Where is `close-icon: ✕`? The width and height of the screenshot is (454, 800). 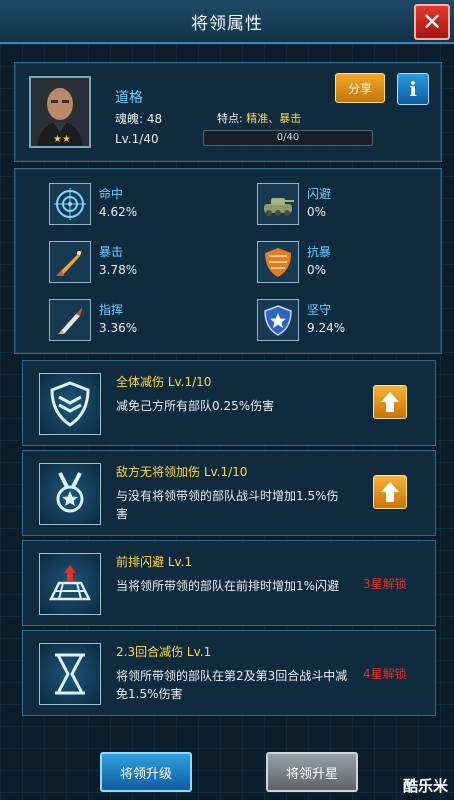
close-icon: ✕ is located at coordinates (432, 22).